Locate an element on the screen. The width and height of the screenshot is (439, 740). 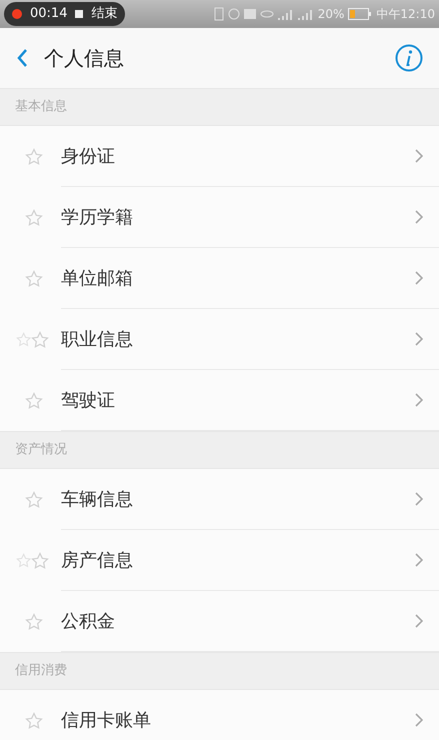
section-header: 信用消费 is located at coordinates (41, 671).